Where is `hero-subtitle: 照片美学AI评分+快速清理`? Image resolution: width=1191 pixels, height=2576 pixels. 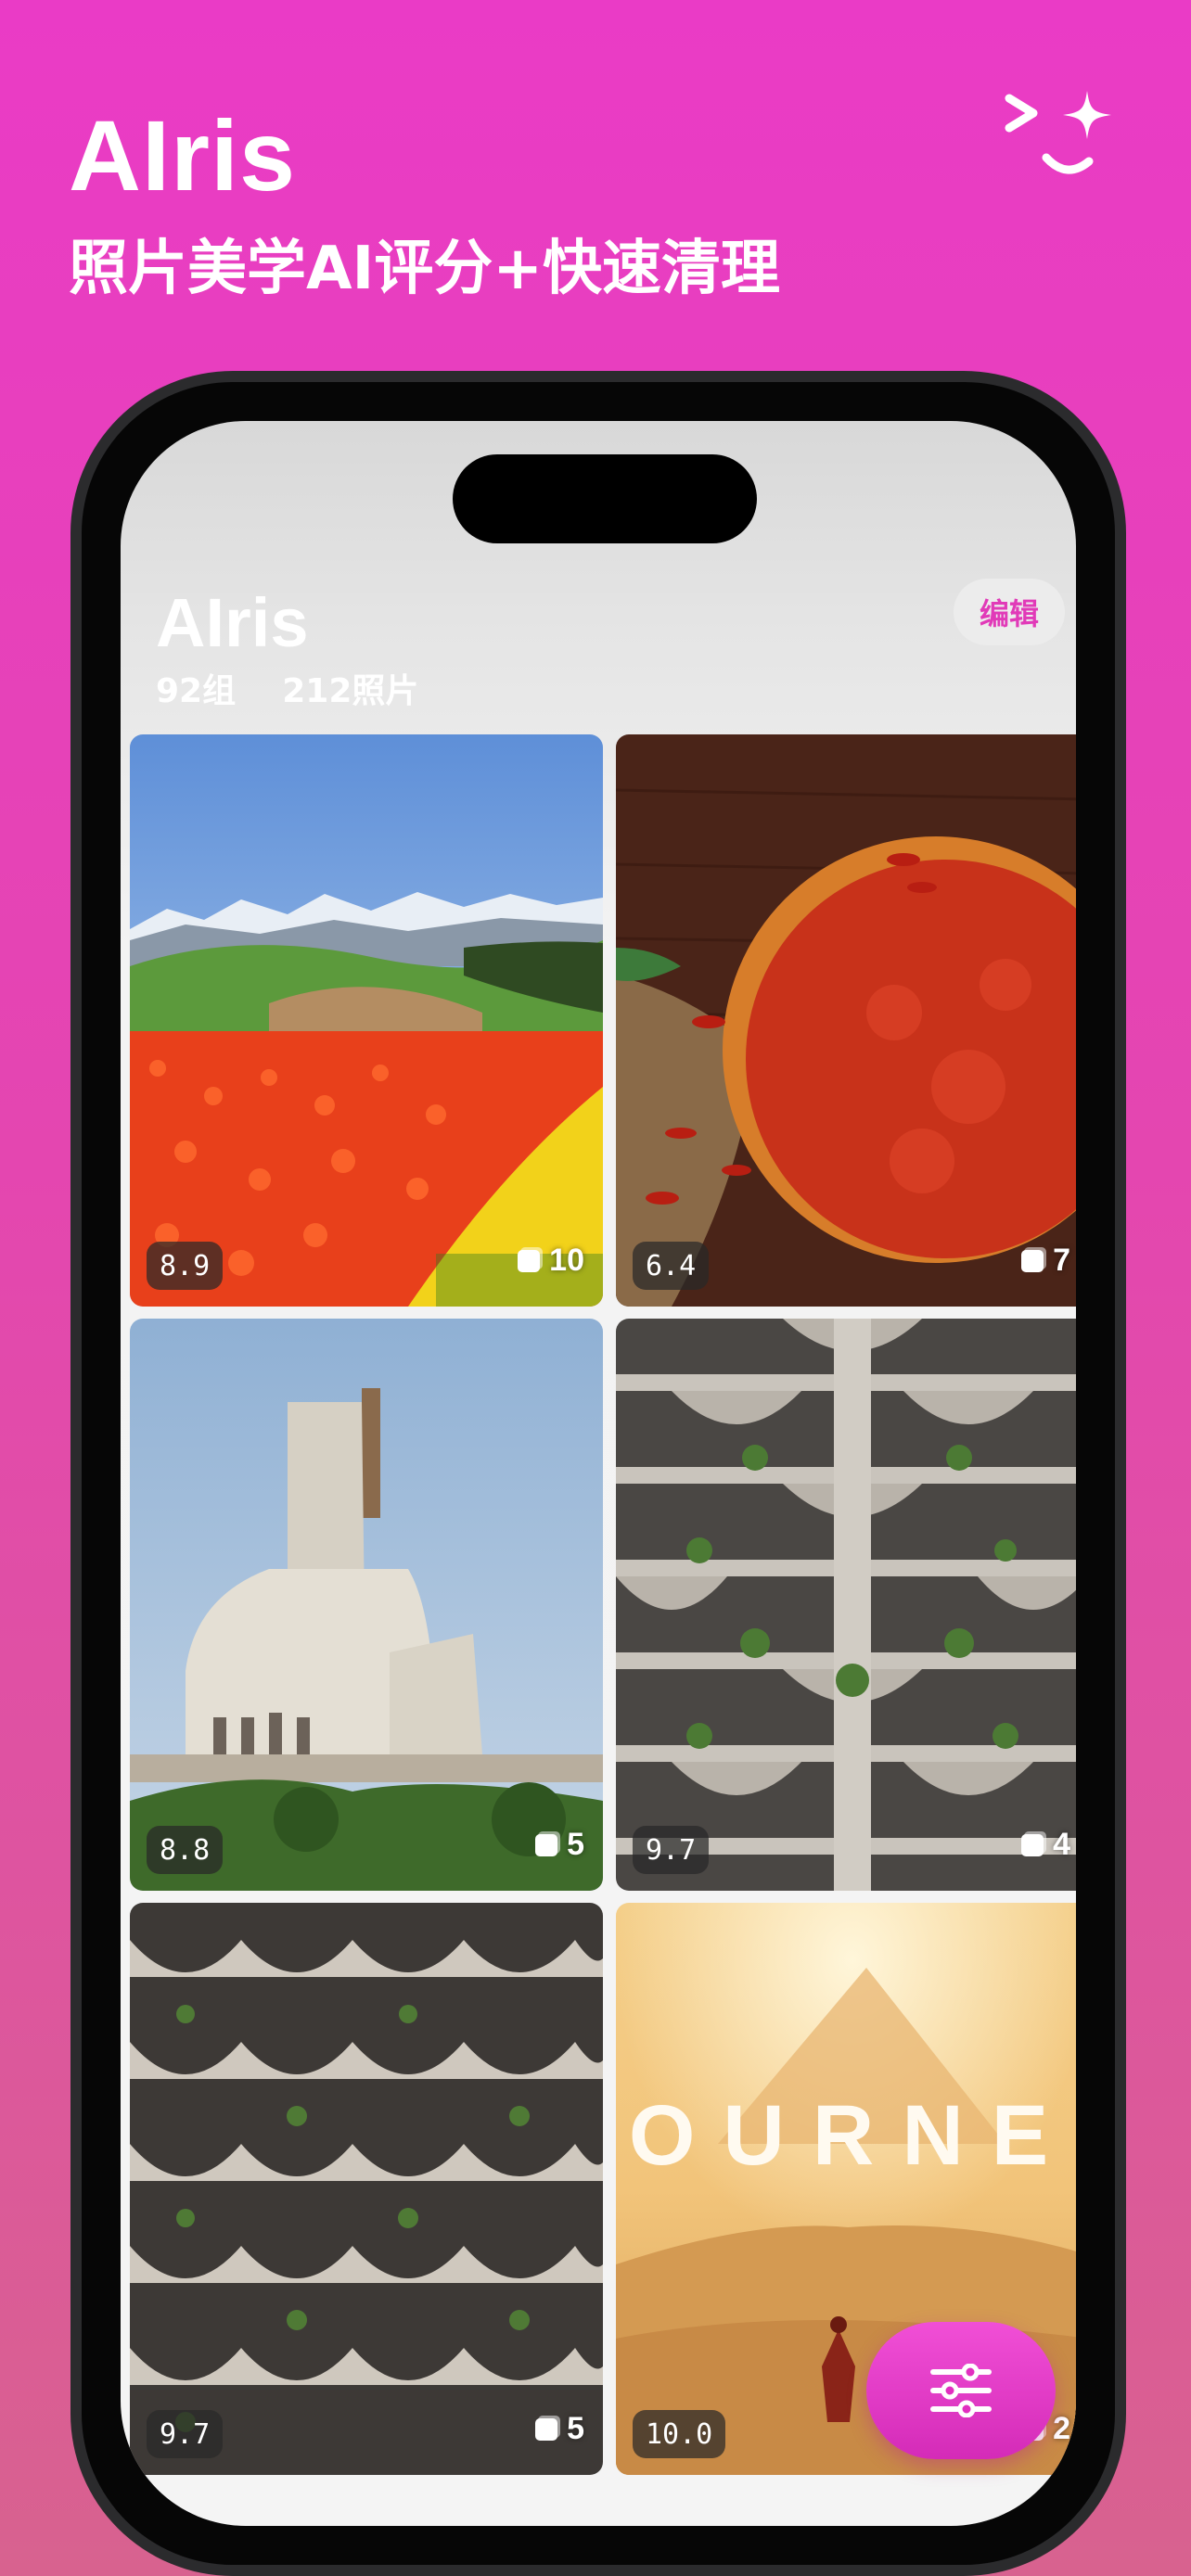
hero-subtitle: 照片美学AI评分+快速清理 is located at coordinates (424, 269).